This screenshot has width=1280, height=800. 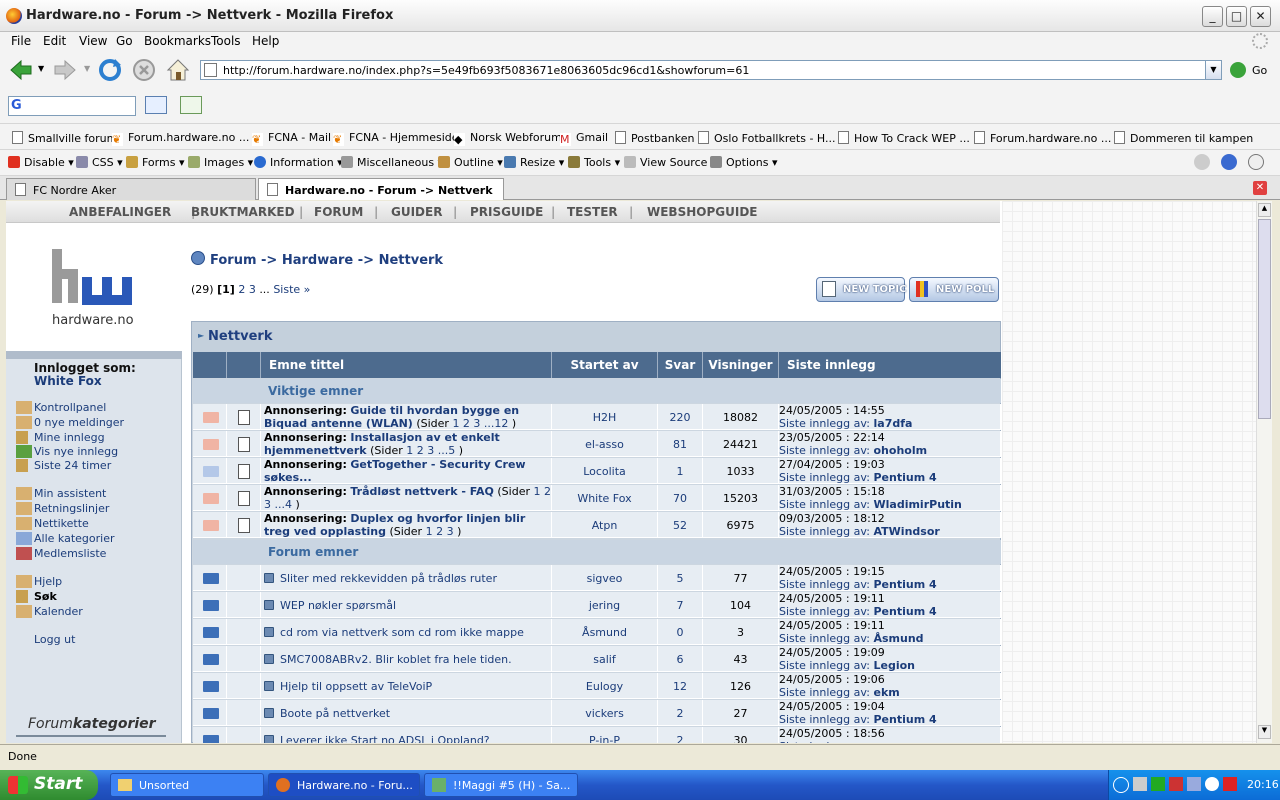 What do you see at coordinates (21, 70) in the screenshot?
I see `back-arrow-icon` at bounding box center [21, 70].